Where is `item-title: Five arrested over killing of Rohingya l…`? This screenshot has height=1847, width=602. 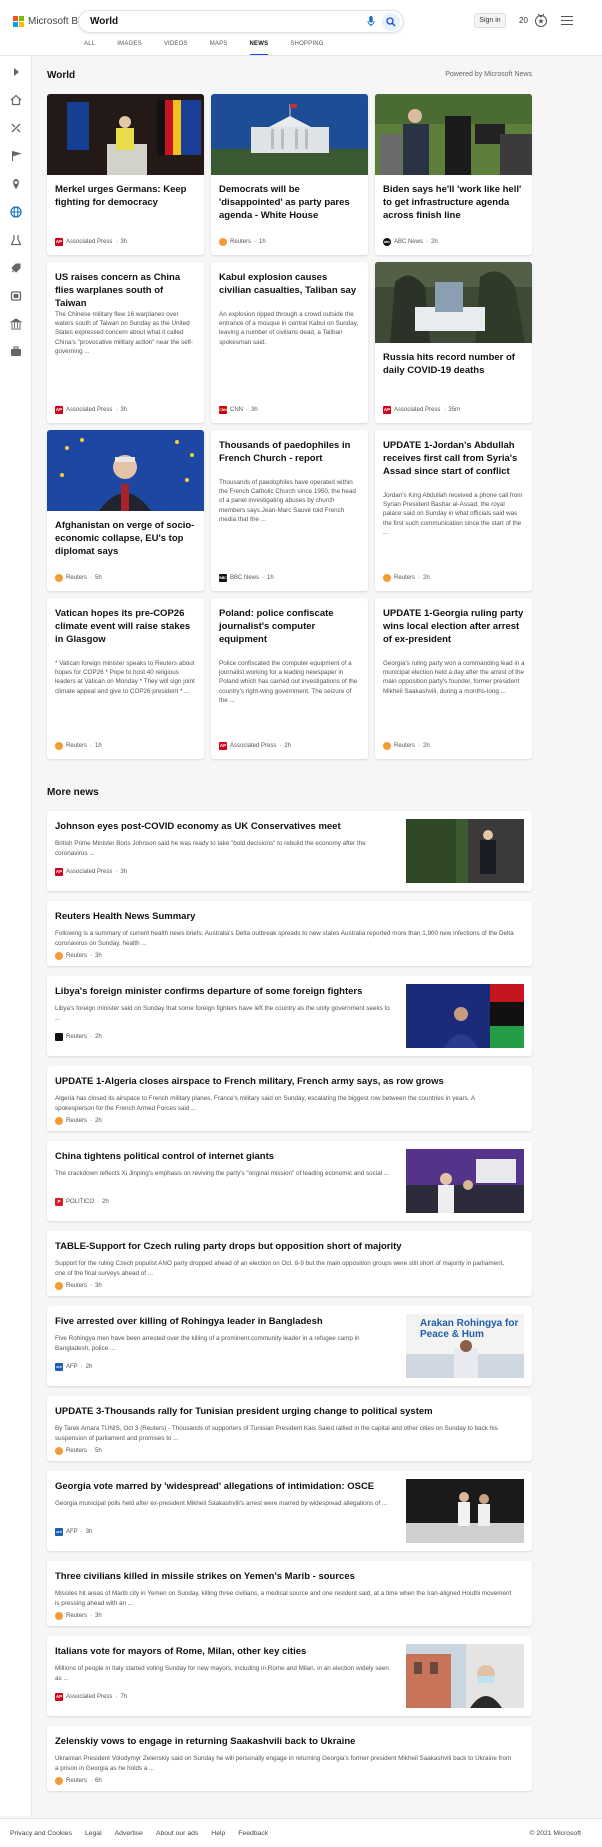
item-title: Five arrested over killing of Rohingya l… is located at coordinates (189, 1321).